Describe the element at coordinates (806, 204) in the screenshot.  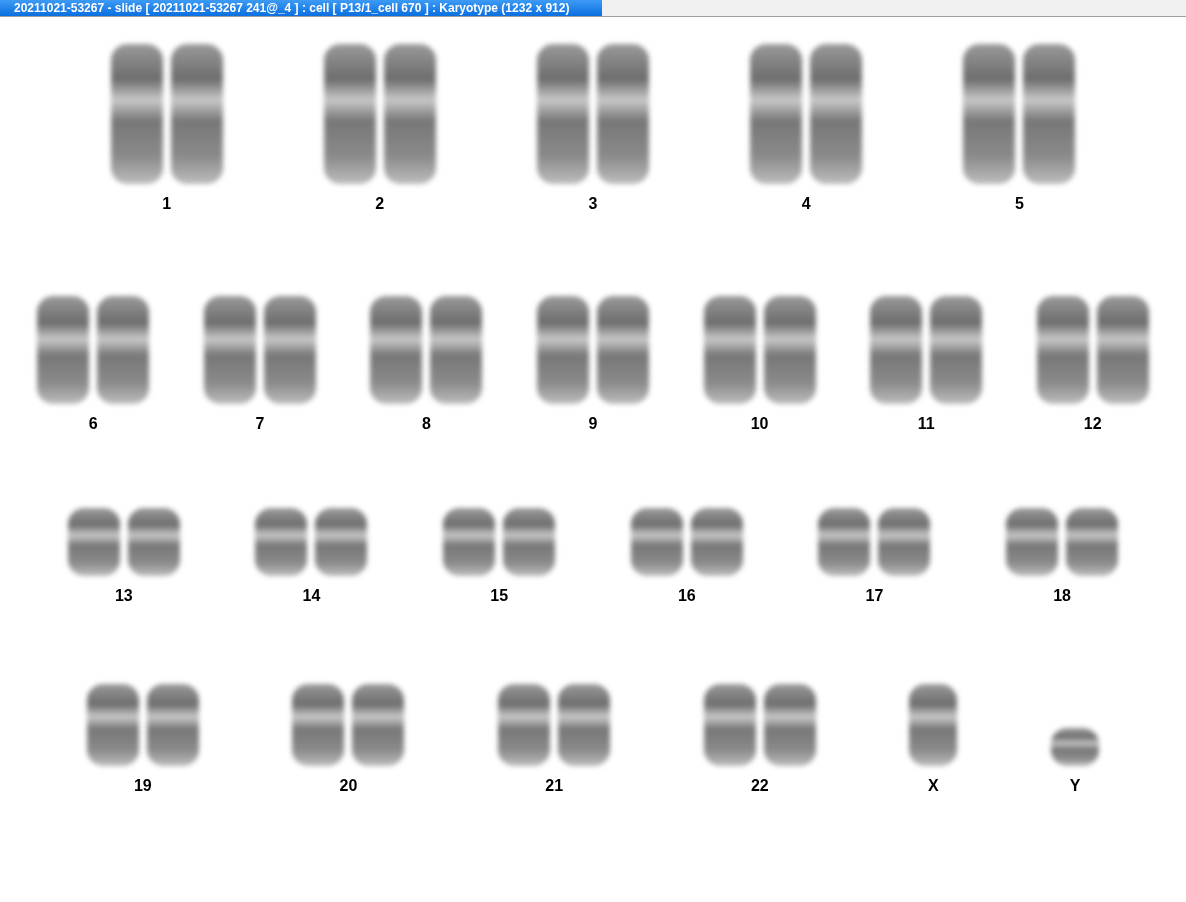
I see `chromosome-label: 4` at that location.